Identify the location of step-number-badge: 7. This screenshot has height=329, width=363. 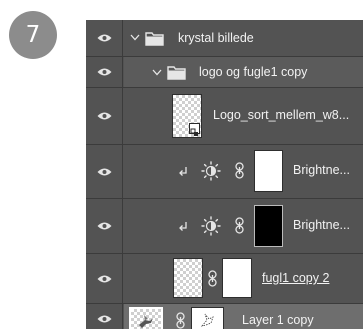
(33, 35).